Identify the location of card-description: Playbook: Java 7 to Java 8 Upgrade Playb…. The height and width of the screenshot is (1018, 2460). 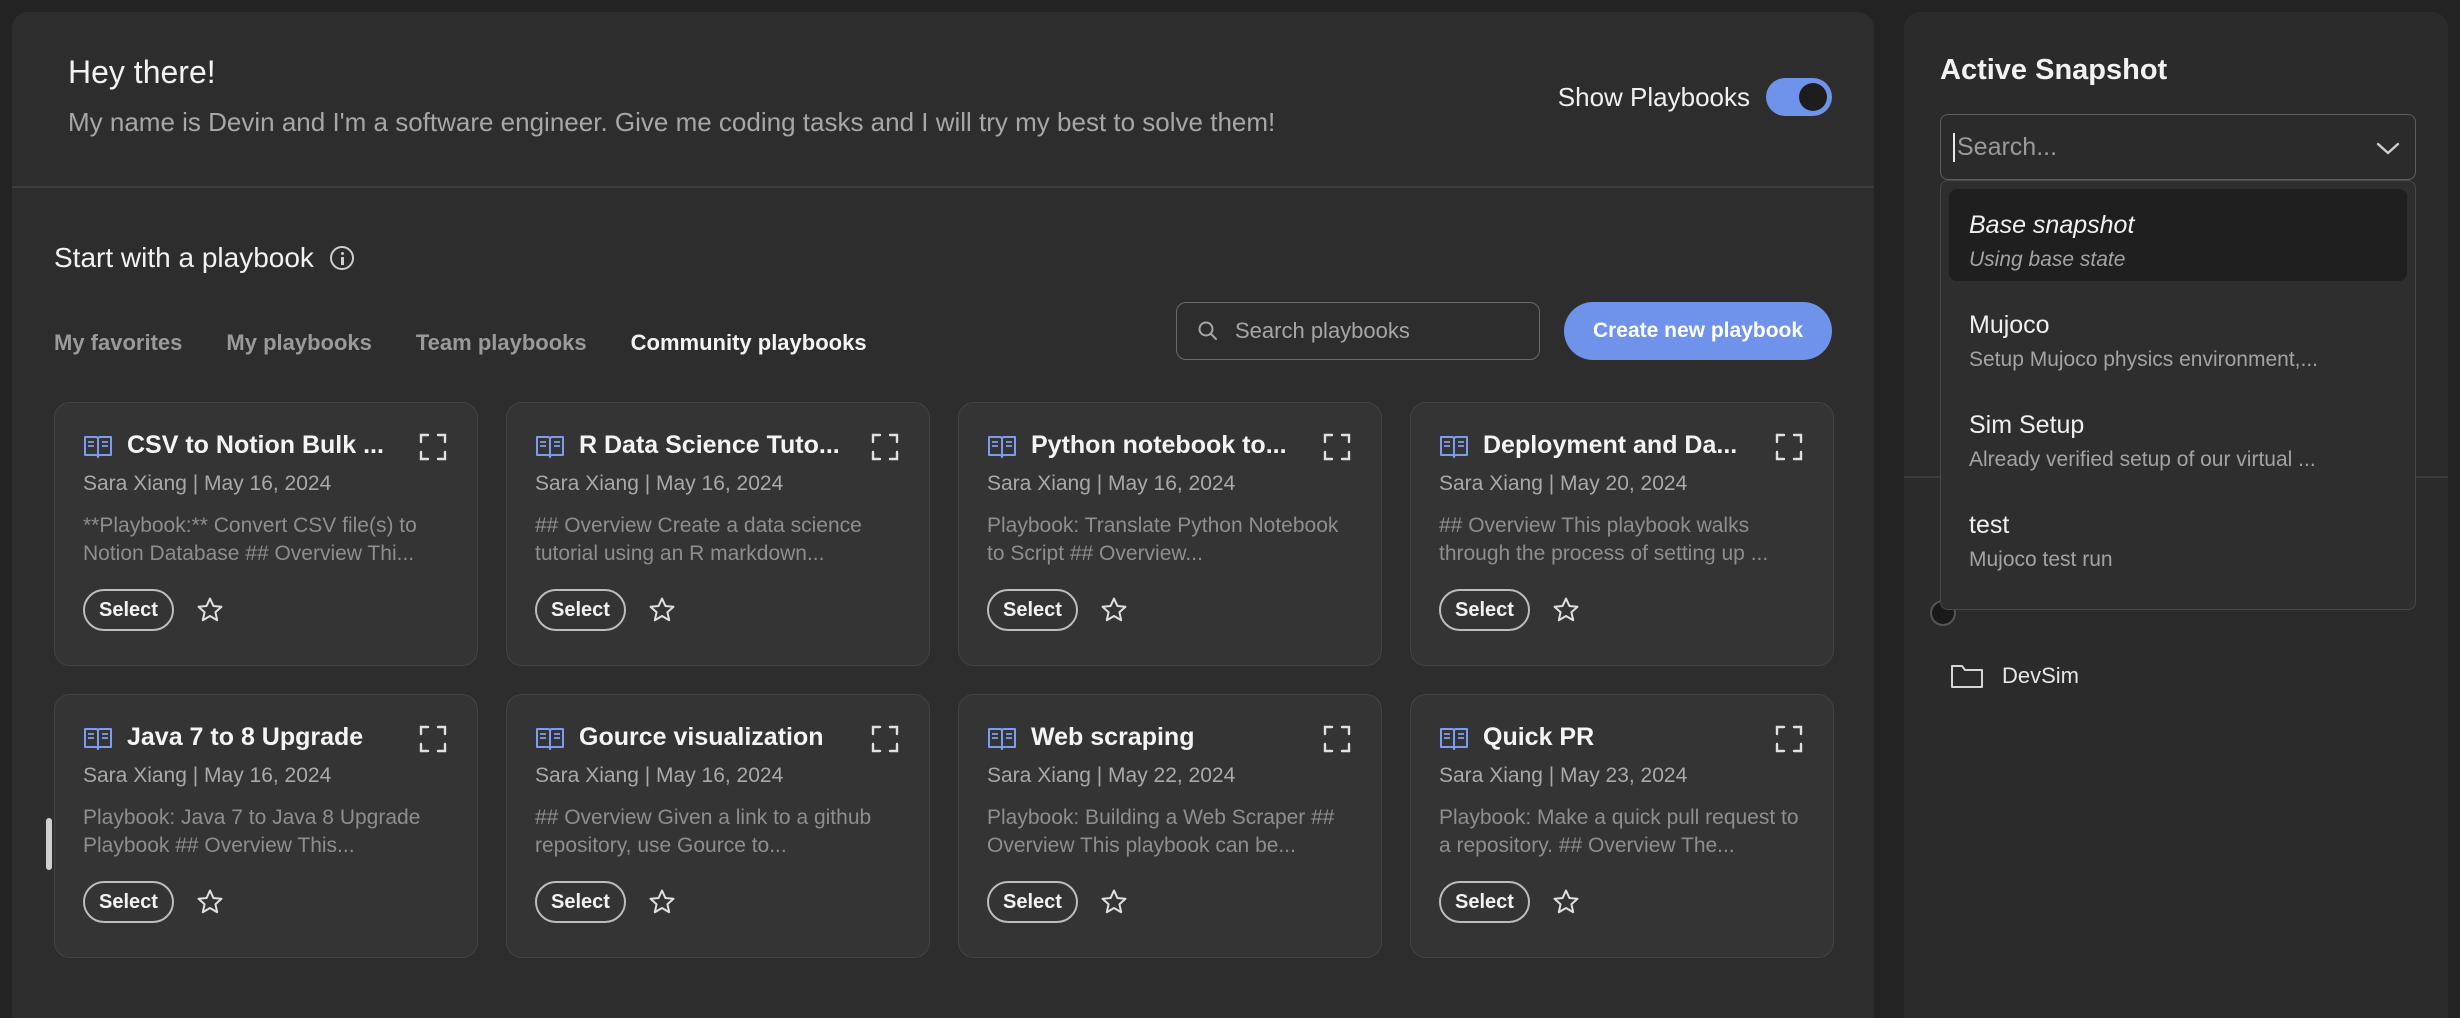
(252, 831).